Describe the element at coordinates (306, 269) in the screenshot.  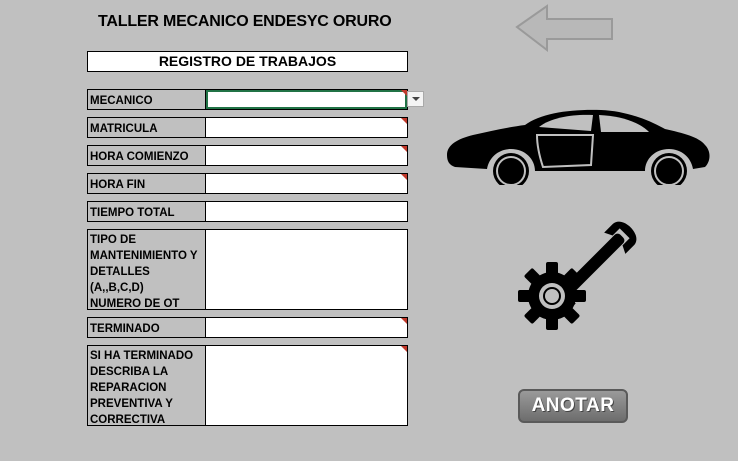
I see `tipo-mantenimiento-field` at that location.